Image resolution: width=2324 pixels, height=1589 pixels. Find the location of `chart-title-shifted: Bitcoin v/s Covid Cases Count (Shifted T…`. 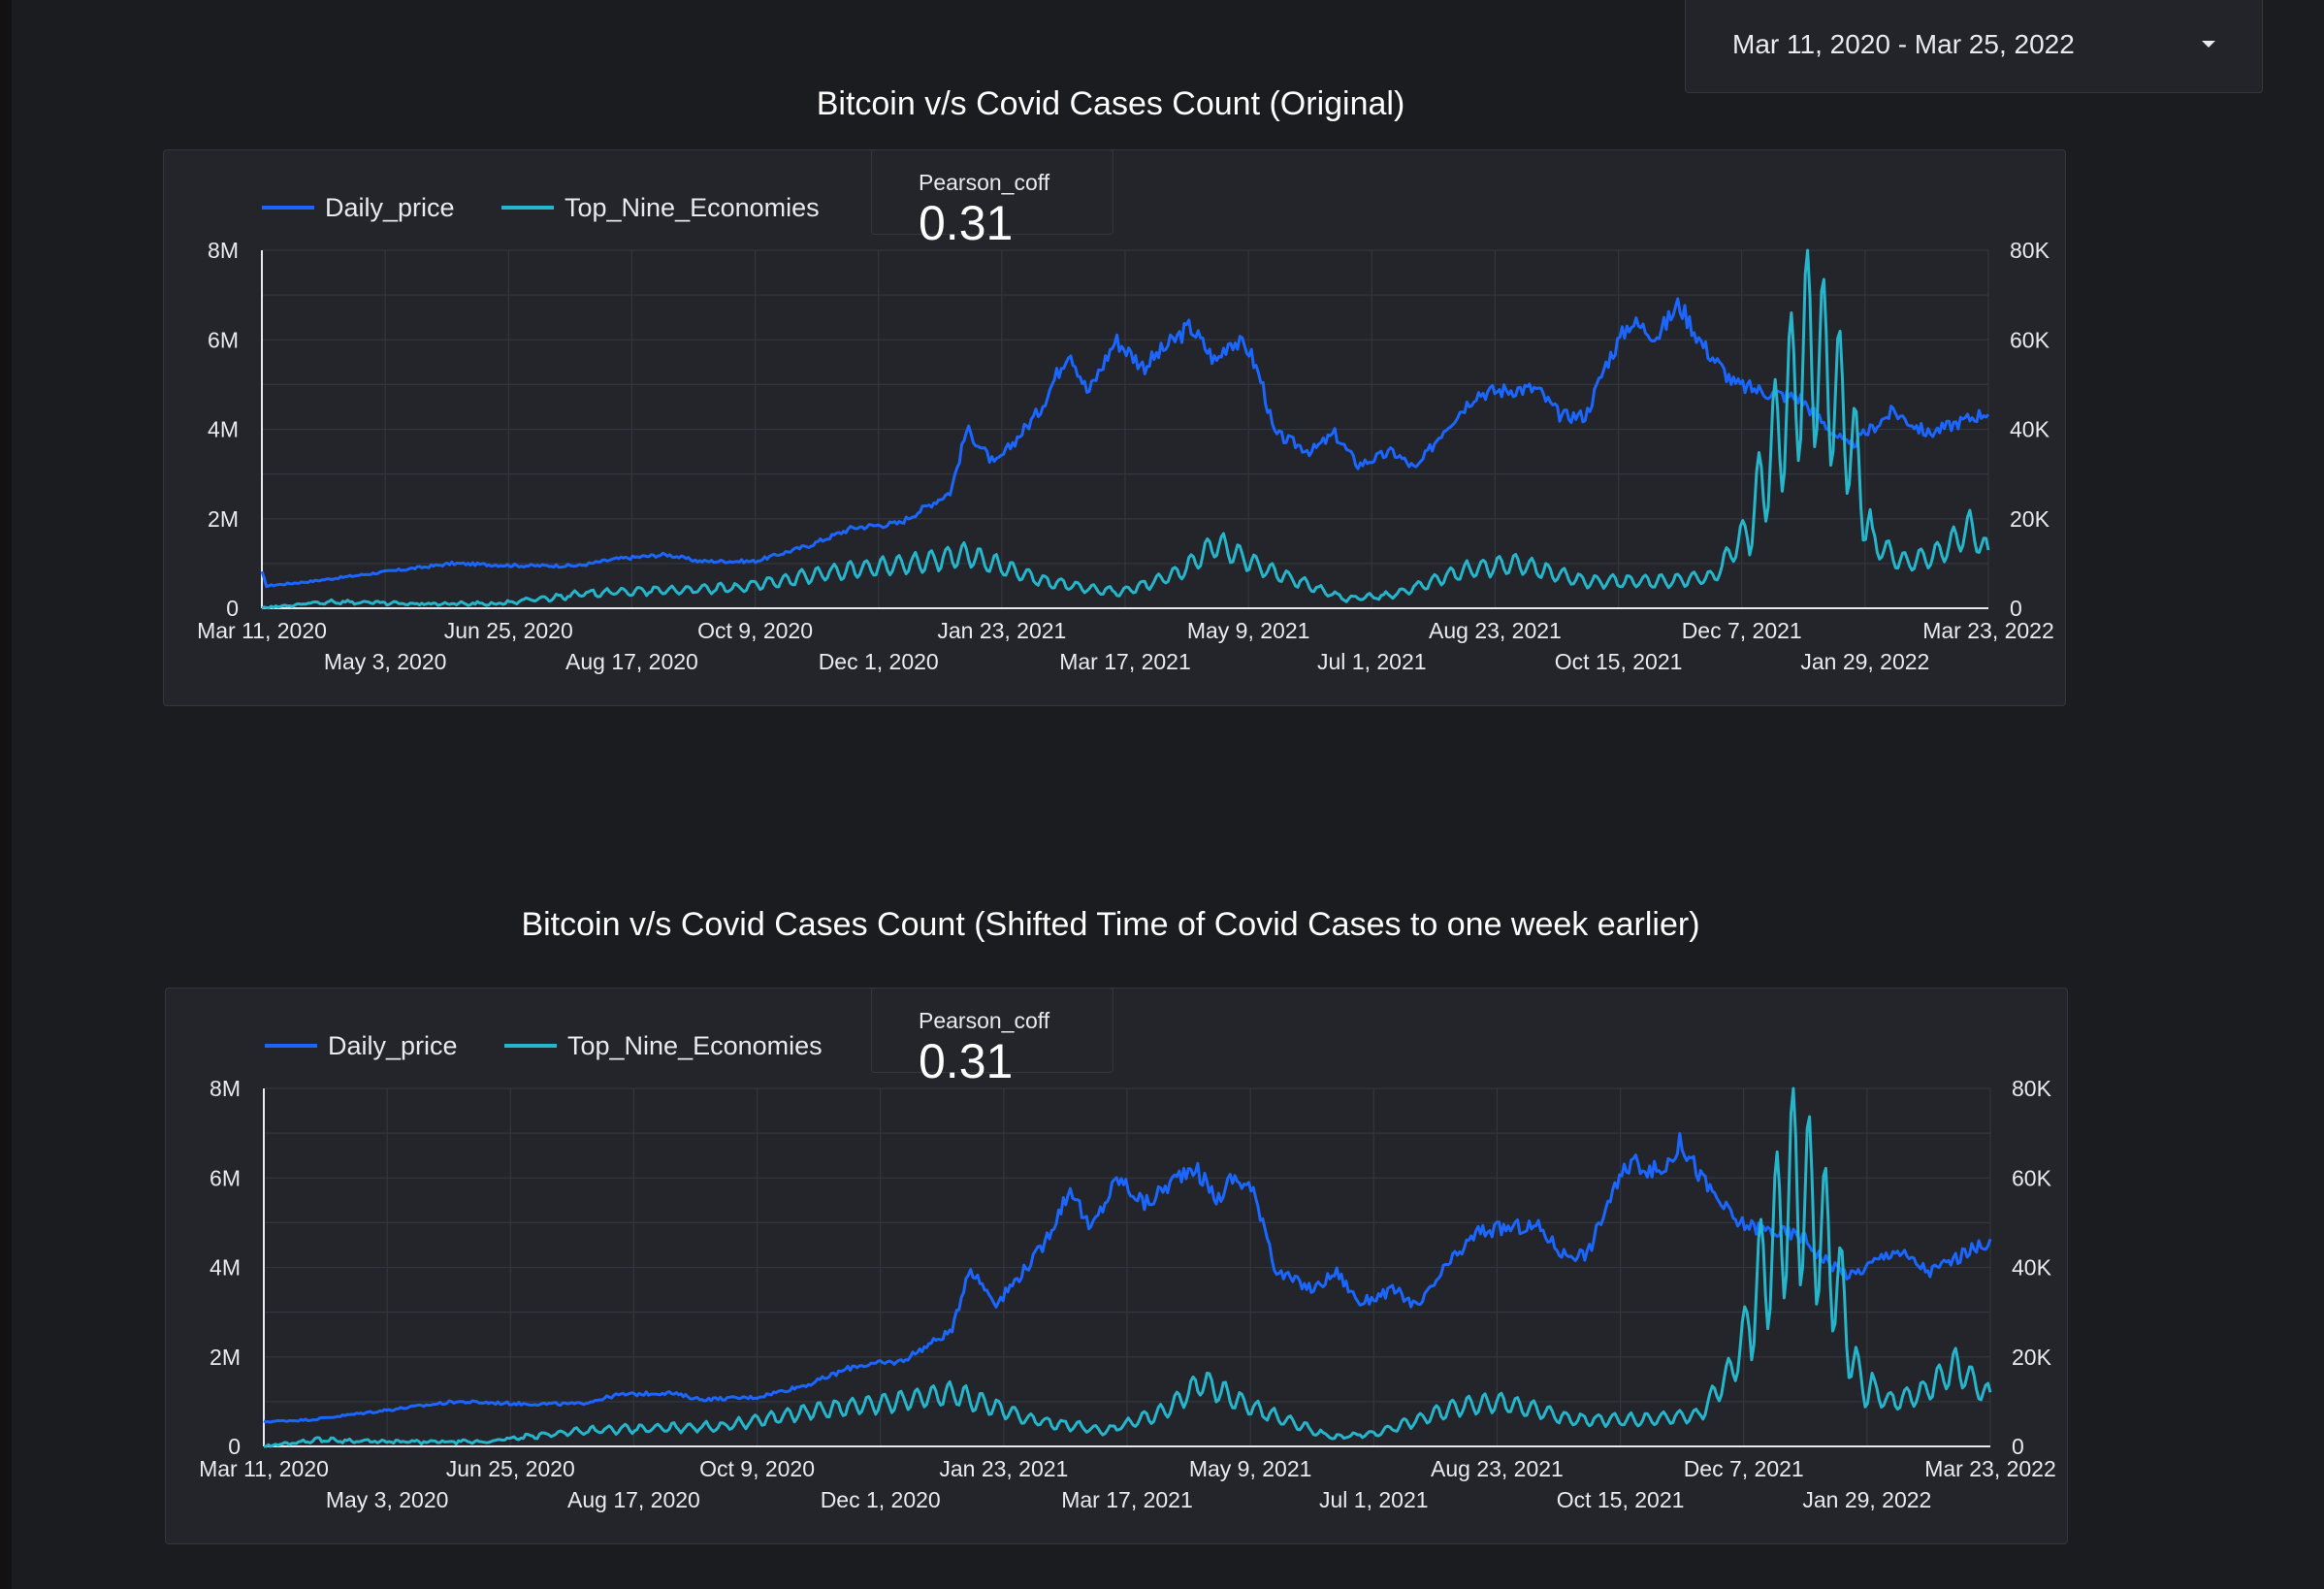

chart-title-shifted: Bitcoin v/s Covid Cases Count (Shifted T… is located at coordinates (1110, 924).